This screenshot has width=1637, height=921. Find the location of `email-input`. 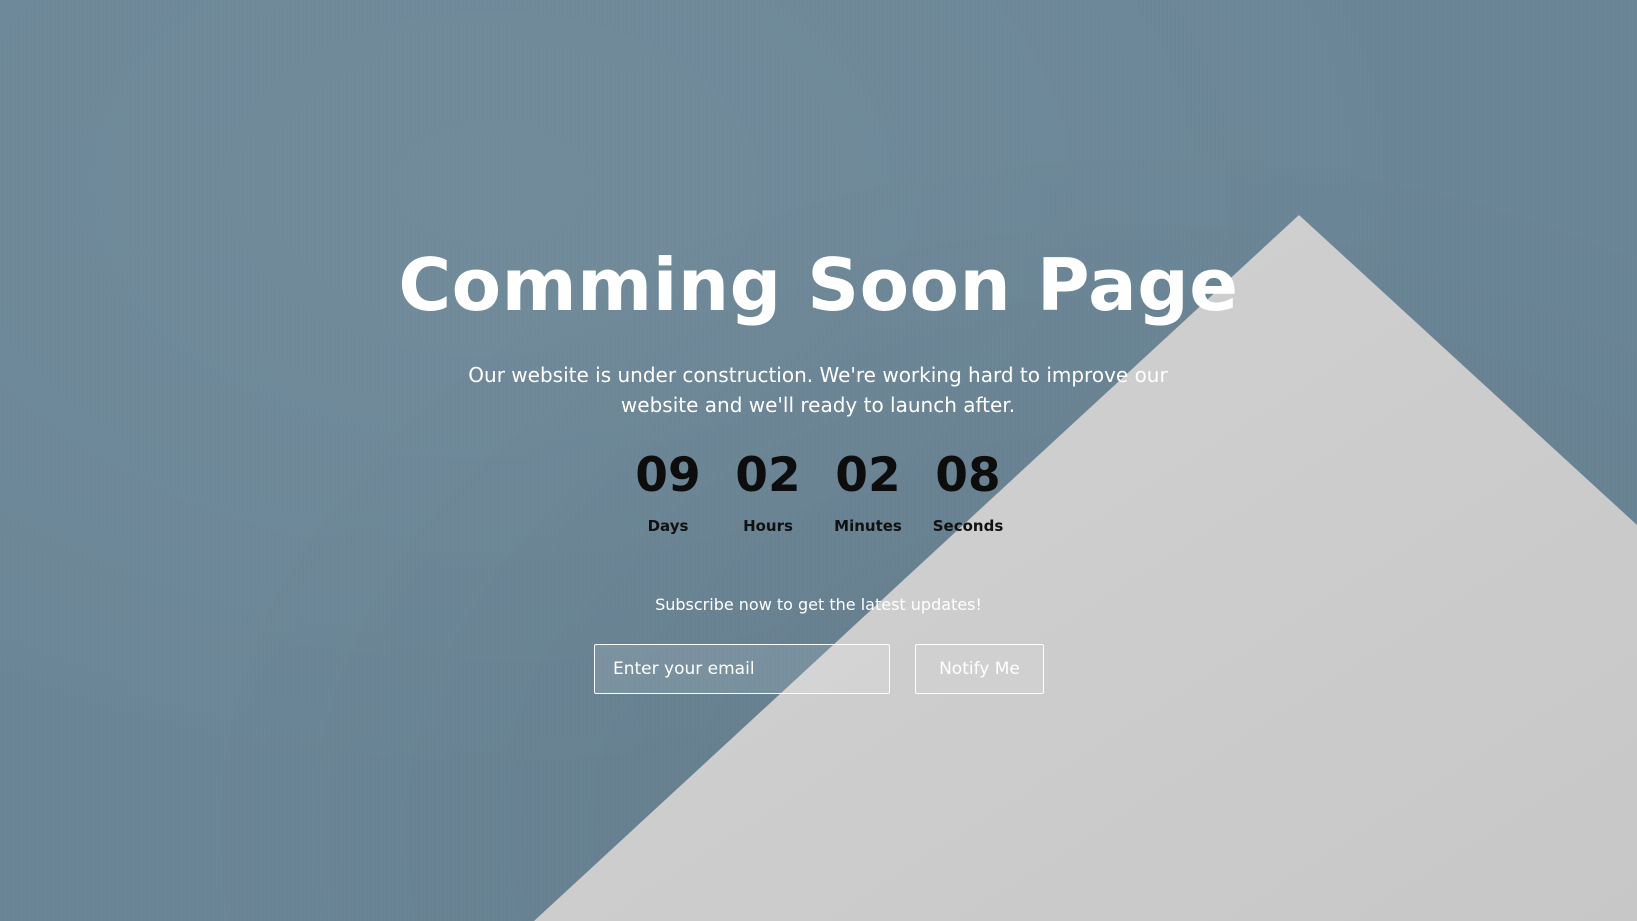

email-input is located at coordinates (742, 669).